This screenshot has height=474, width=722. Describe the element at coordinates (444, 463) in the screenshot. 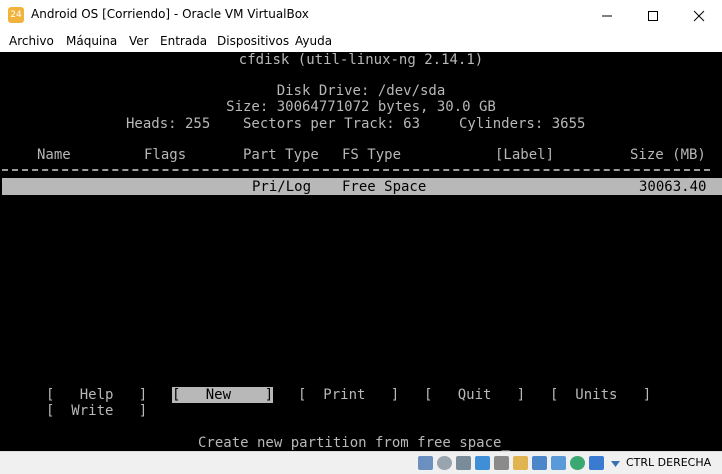

I see `optical-drive-icon` at that location.